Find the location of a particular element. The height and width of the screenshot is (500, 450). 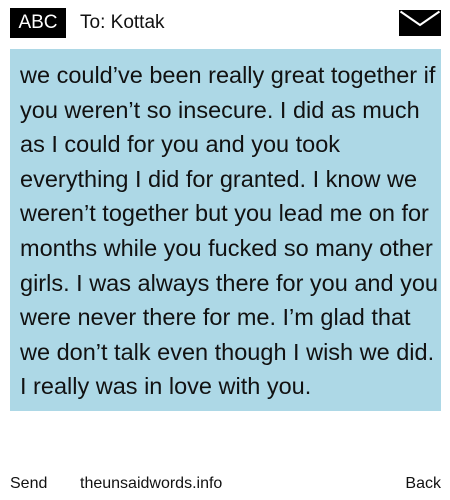

back-button: Back is located at coordinates (423, 484).